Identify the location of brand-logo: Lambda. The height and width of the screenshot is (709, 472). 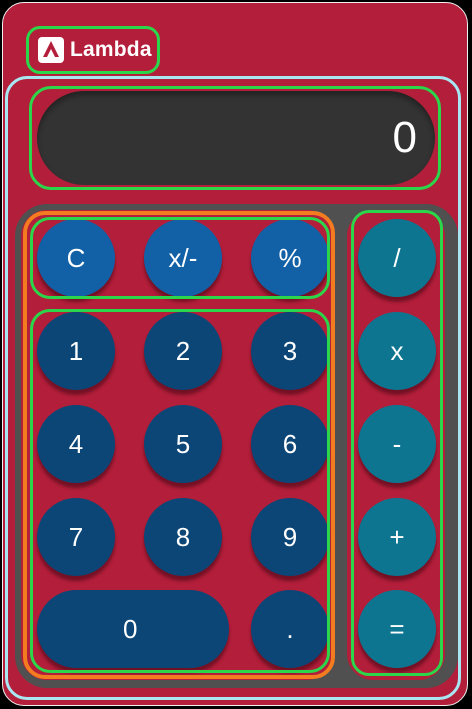
(93, 50).